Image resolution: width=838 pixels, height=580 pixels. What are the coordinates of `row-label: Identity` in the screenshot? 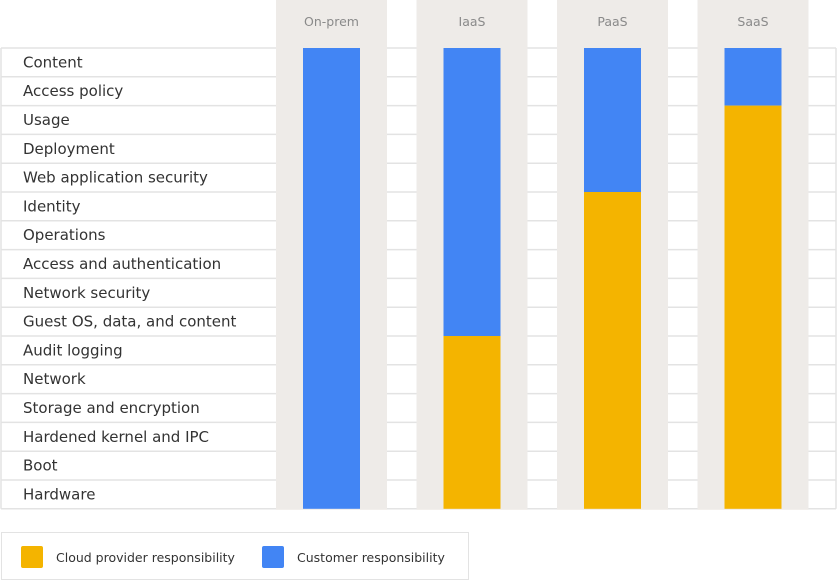 It's located at (52, 206).